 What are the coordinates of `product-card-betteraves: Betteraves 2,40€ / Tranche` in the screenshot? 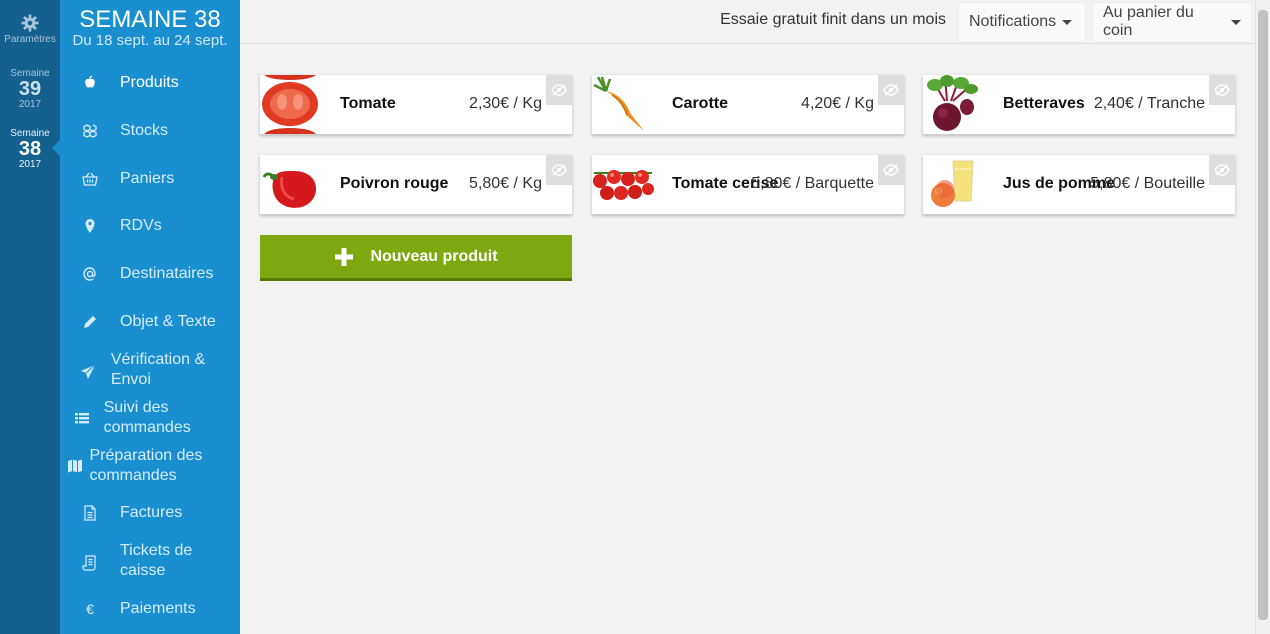 It's located at (1079, 105).